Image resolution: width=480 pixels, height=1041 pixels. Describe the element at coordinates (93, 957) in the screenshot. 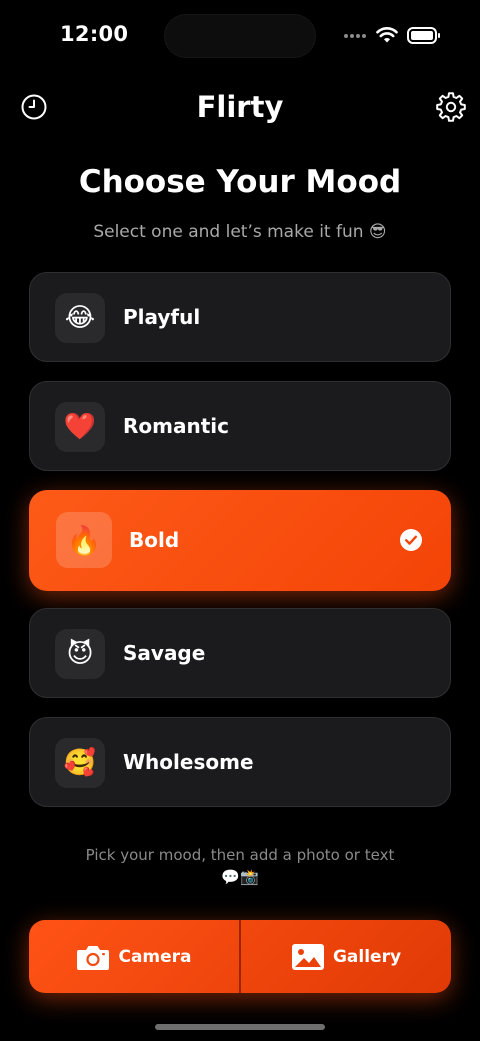

I see `camera-icon` at that location.